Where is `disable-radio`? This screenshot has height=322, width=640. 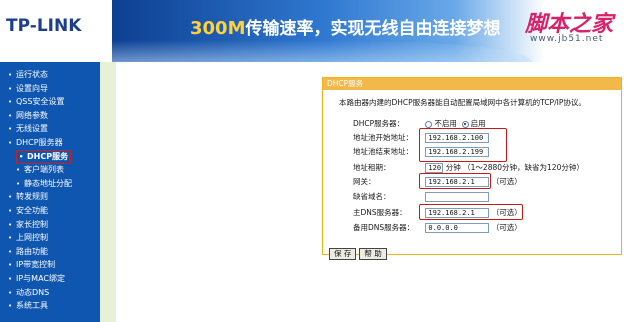
disable-radio is located at coordinates (429, 124).